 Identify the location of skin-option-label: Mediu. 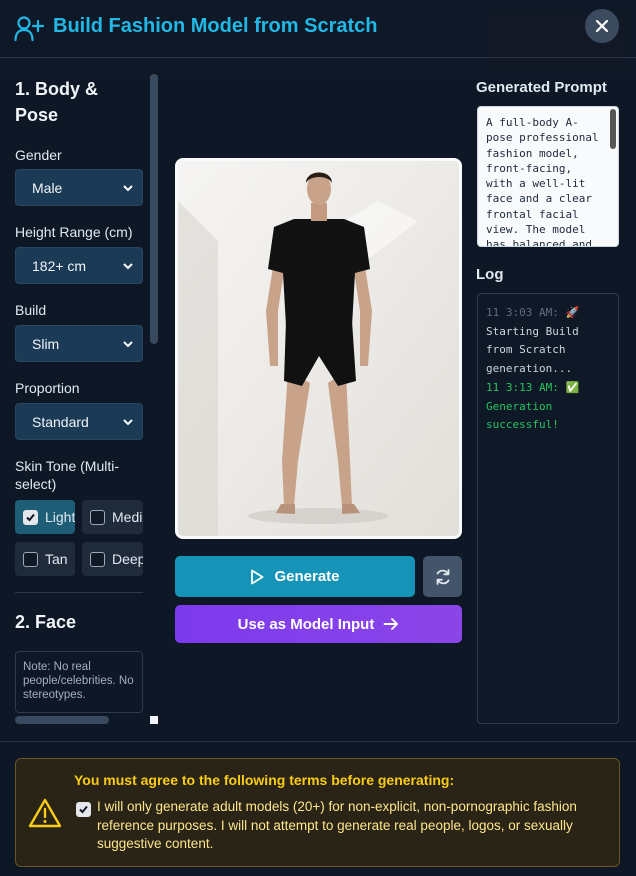
(127, 517).